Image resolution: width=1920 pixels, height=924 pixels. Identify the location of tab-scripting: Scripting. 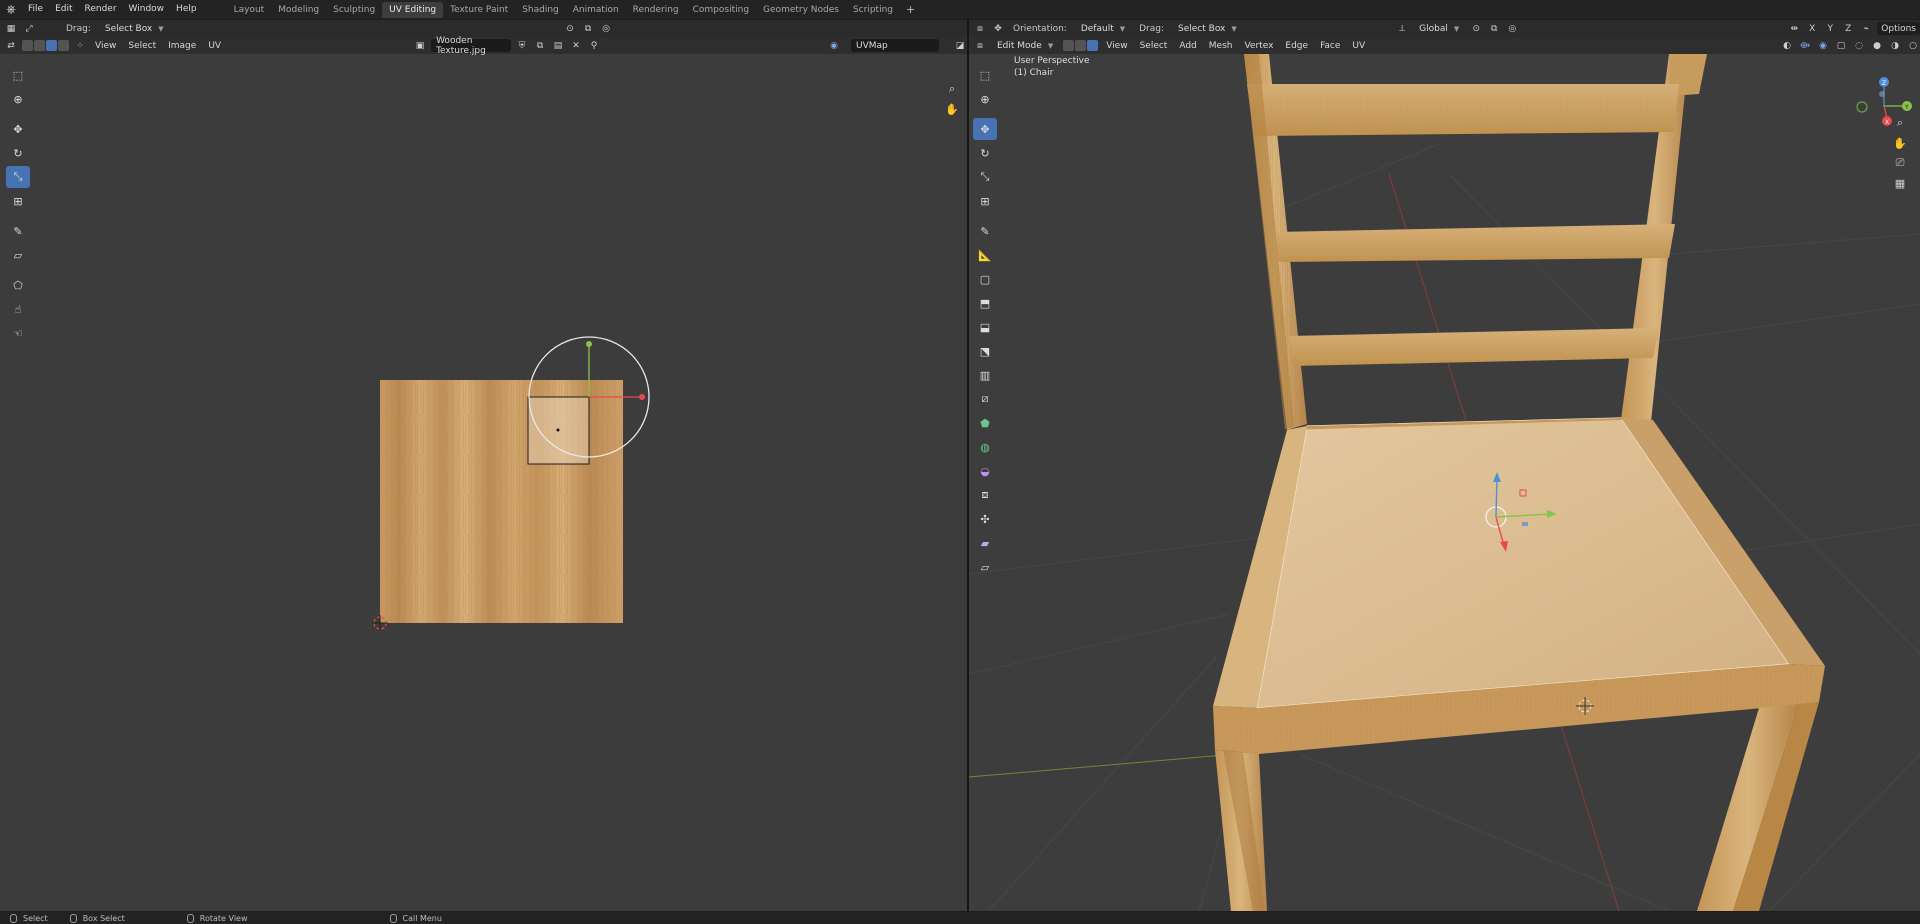
(873, 10).